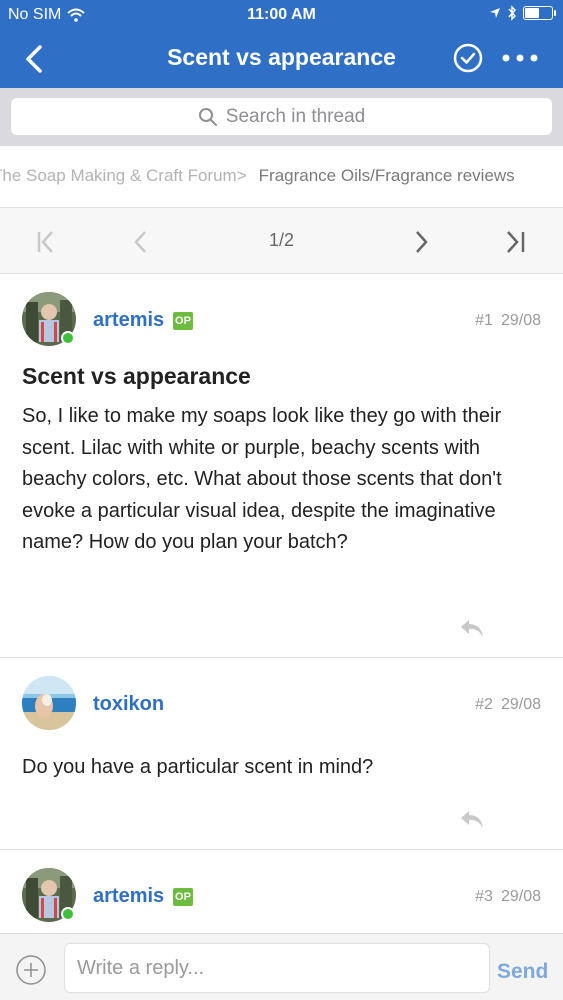 This screenshot has height=1000, width=563. Describe the element at coordinates (422, 242) in the screenshot. I see `next-page-icon` at that location.